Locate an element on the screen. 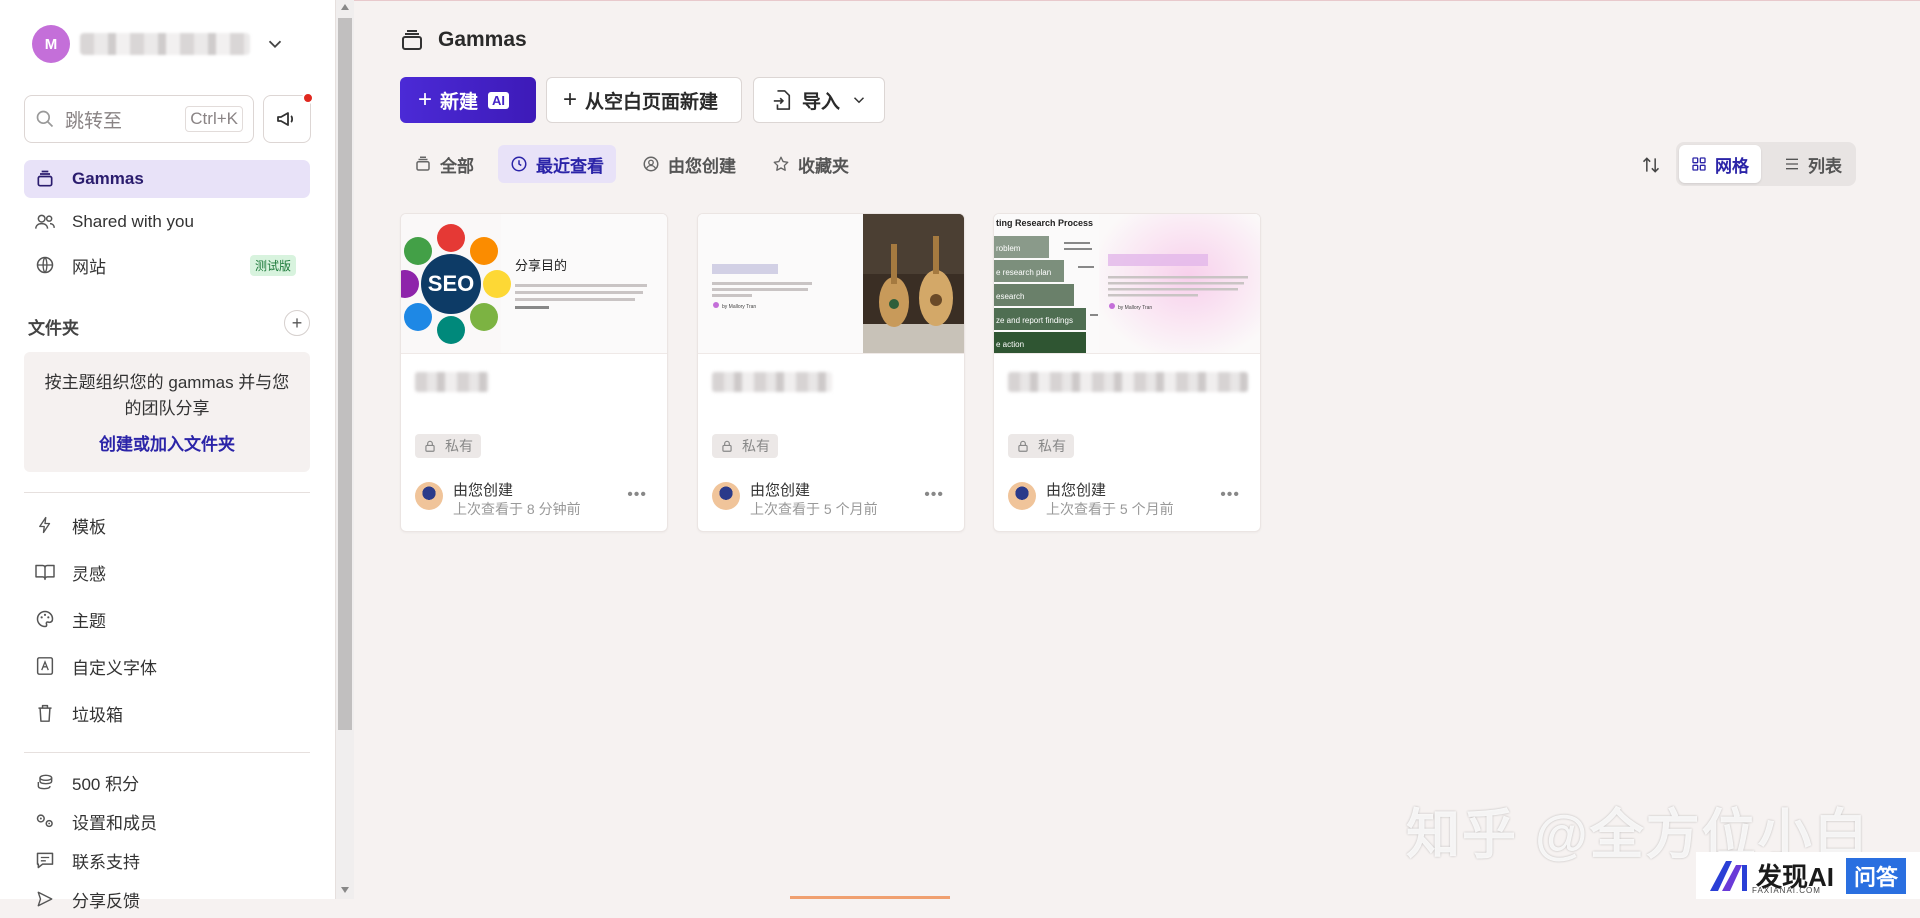 The height and width of the screenshot is (918, 1920). page-title-text: Gammas is located at coordinates (482, 39).